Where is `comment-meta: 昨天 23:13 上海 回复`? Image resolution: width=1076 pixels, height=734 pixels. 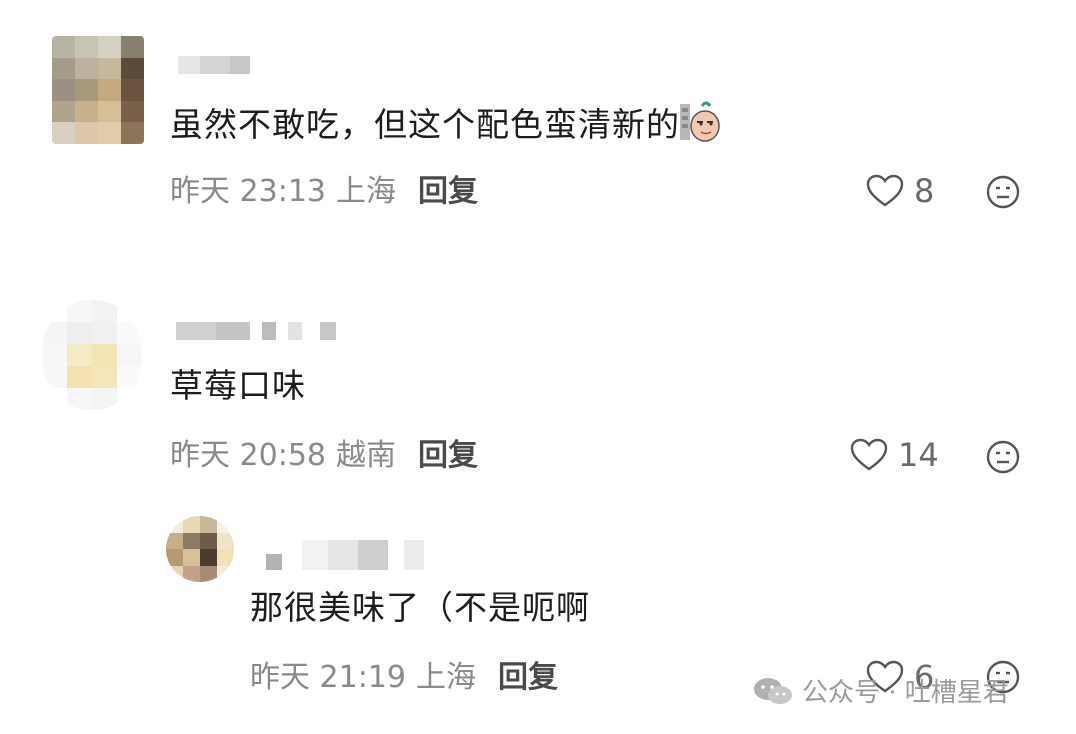
comment-meta: 昨天 23:13 上海 回复 is located at coordinates (324, 192).